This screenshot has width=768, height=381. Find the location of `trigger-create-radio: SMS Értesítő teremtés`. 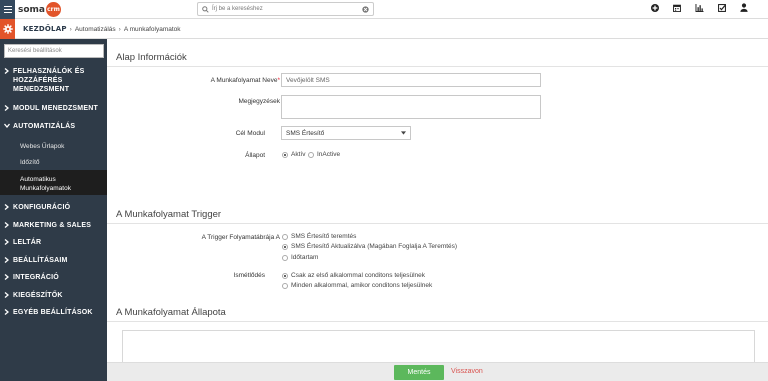

trigger-create-radio: SMS Értesítő teremtés is located at coordinates (319, 236).